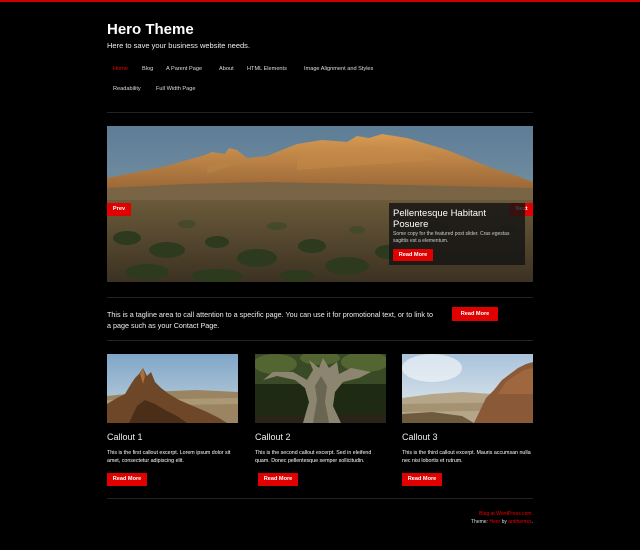  Describe the element at coordinates (150, 29) in the screenshot. I see `site-title: Hero Theme` at that location.